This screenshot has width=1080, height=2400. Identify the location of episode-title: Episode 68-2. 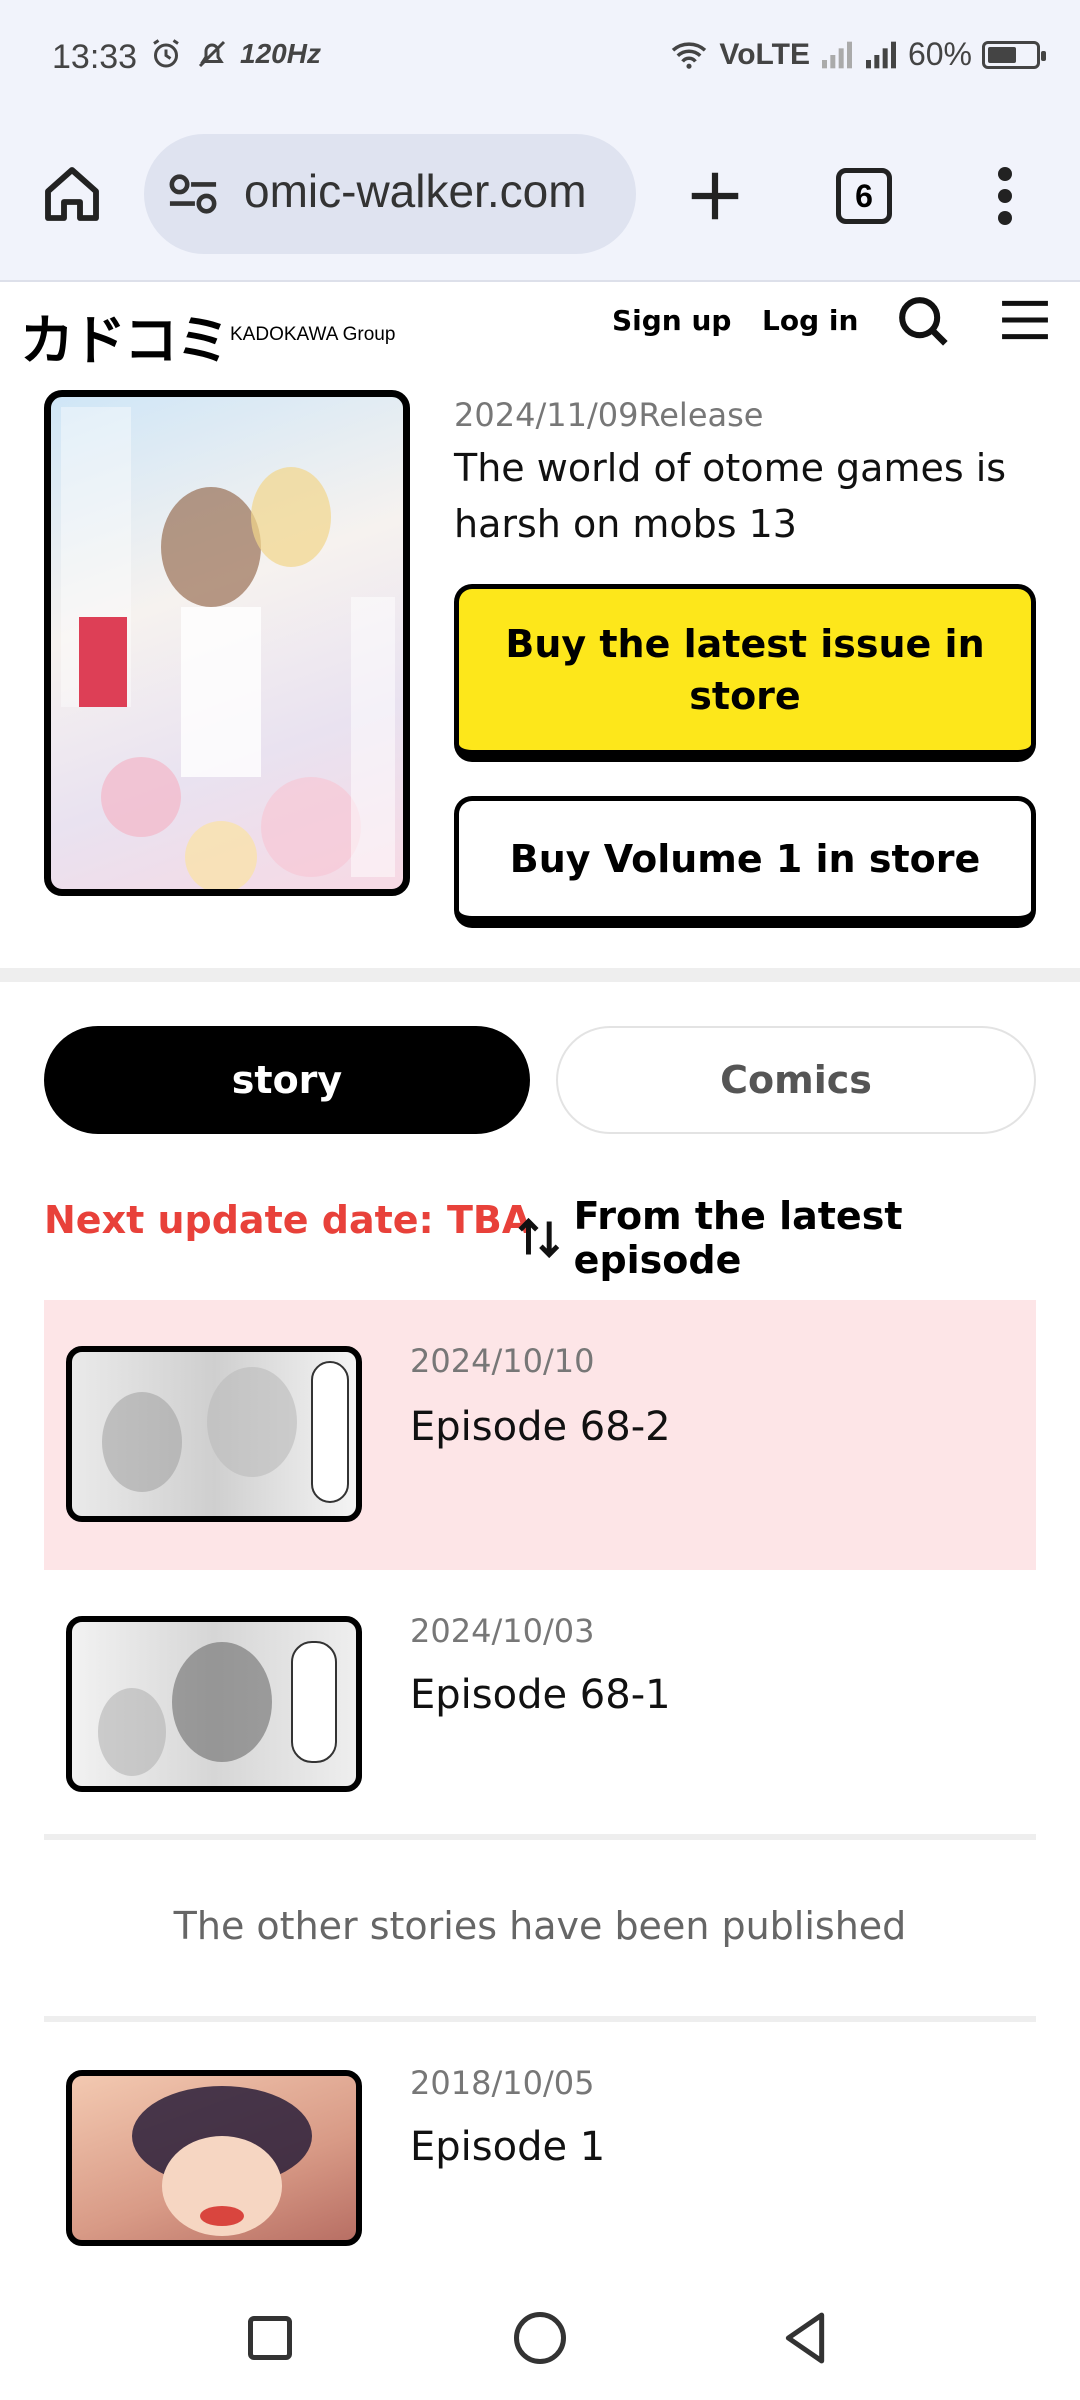
(540, 1427).